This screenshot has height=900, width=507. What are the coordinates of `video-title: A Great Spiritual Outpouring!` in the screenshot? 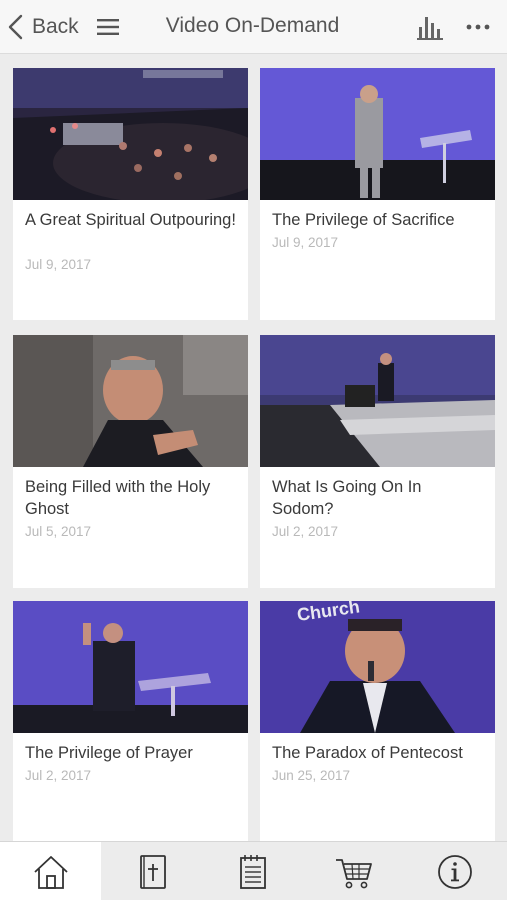 It's located at (130, 220).